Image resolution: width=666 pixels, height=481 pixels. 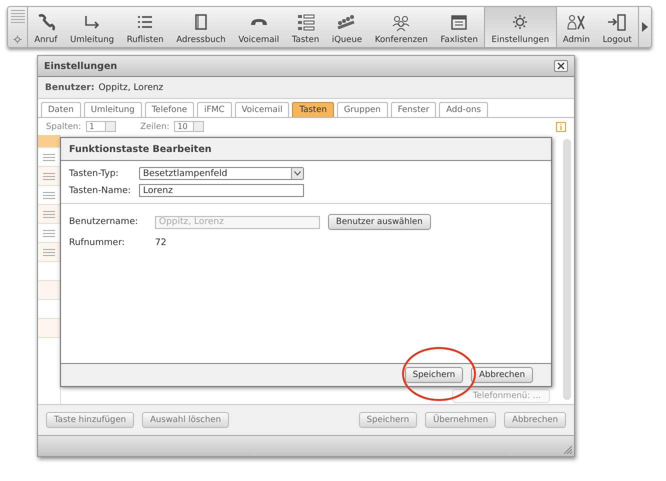 I want to click on key-type-select: Besetztlampenfeld, so click(x=221, y=173).